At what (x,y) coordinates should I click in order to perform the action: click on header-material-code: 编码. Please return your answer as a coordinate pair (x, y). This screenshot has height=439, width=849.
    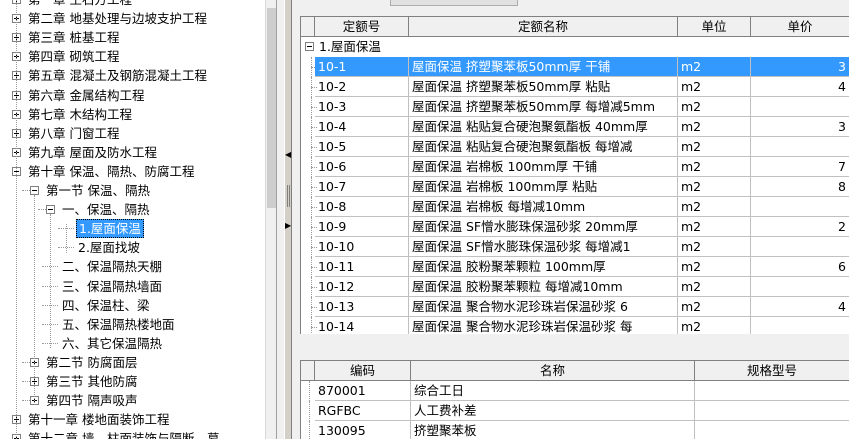
    Looking at the image, I should click on (363, 371).